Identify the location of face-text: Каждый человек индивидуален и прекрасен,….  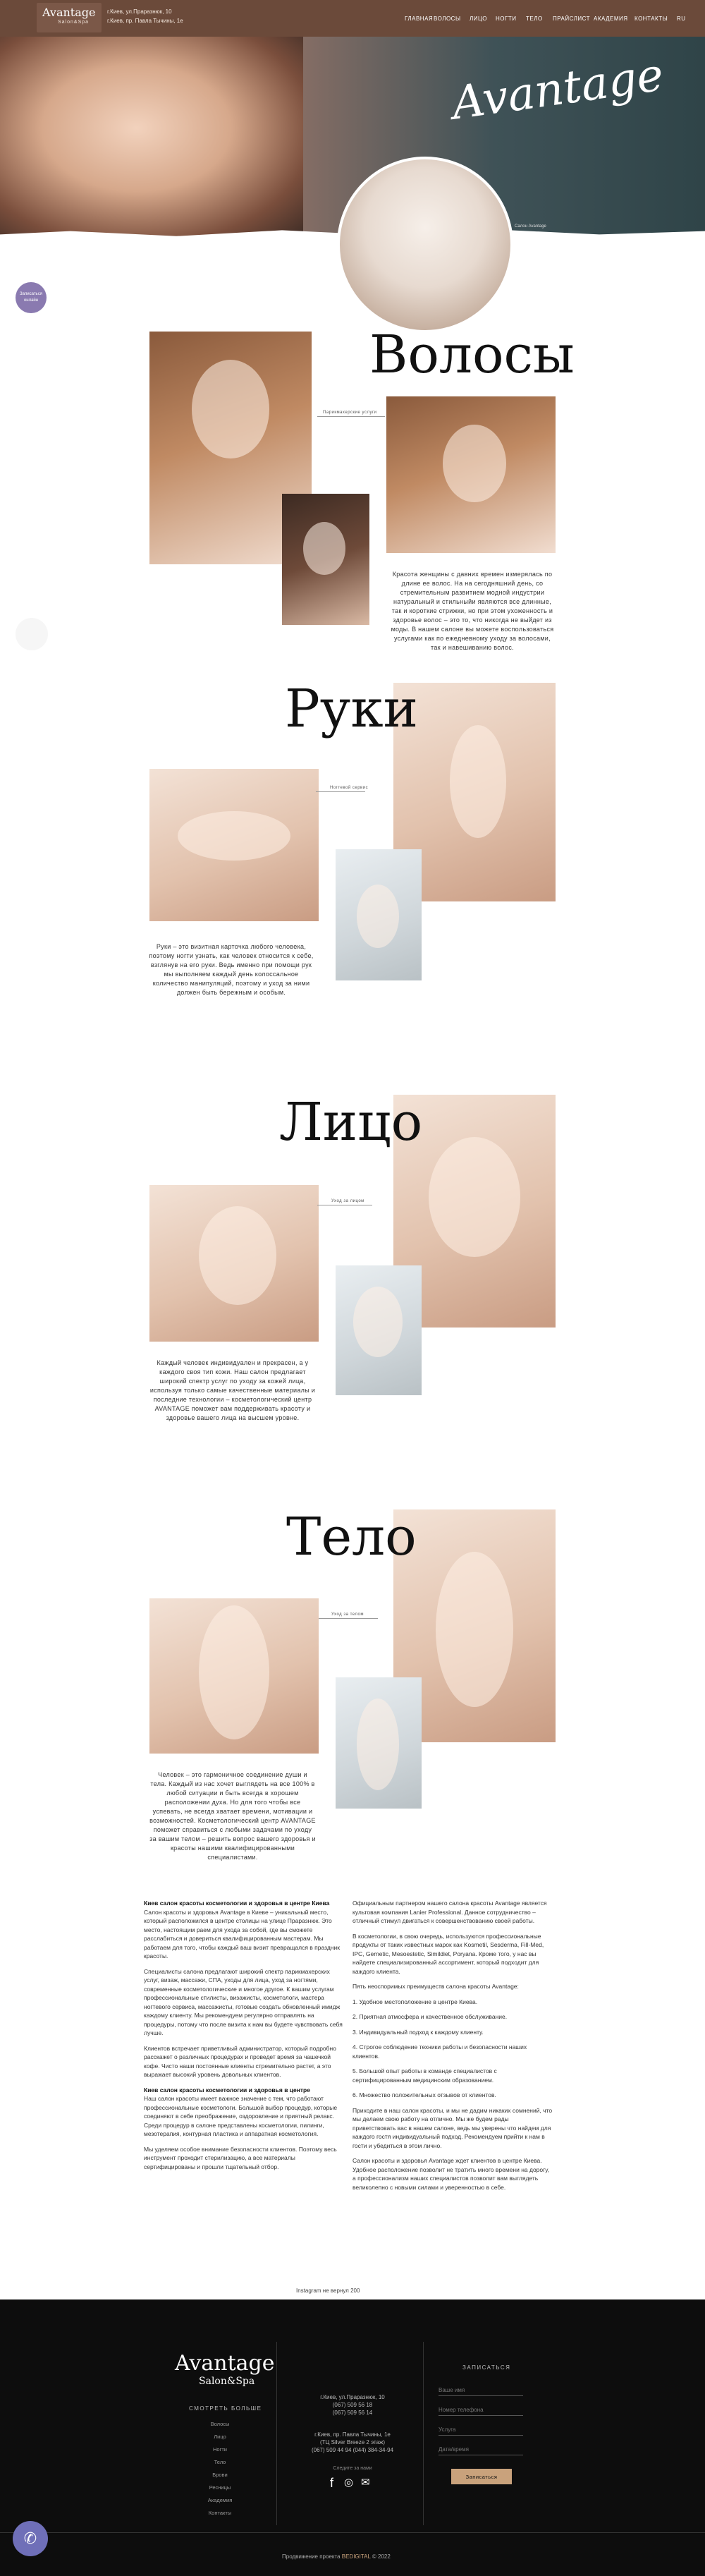
(232, 1390).